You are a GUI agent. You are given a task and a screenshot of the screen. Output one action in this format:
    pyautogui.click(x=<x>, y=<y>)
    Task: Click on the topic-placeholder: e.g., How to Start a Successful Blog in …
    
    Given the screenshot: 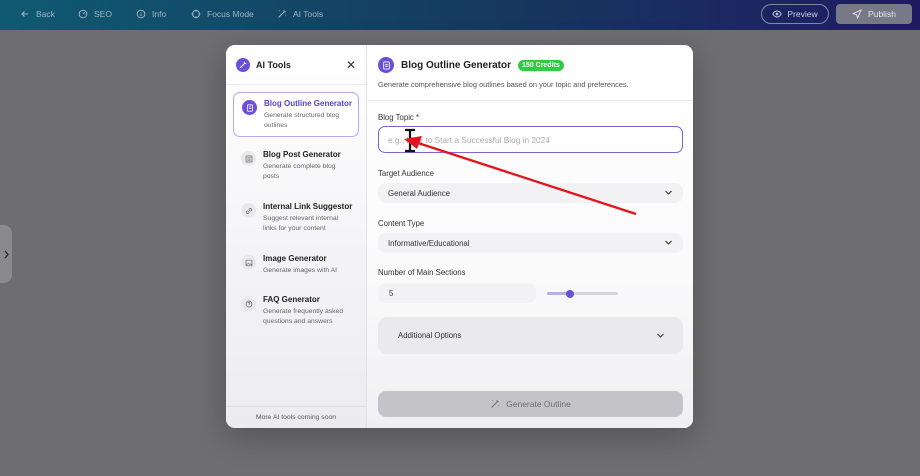 What is the action you would take?
    pyautogui.click(x=469, y=139)
    